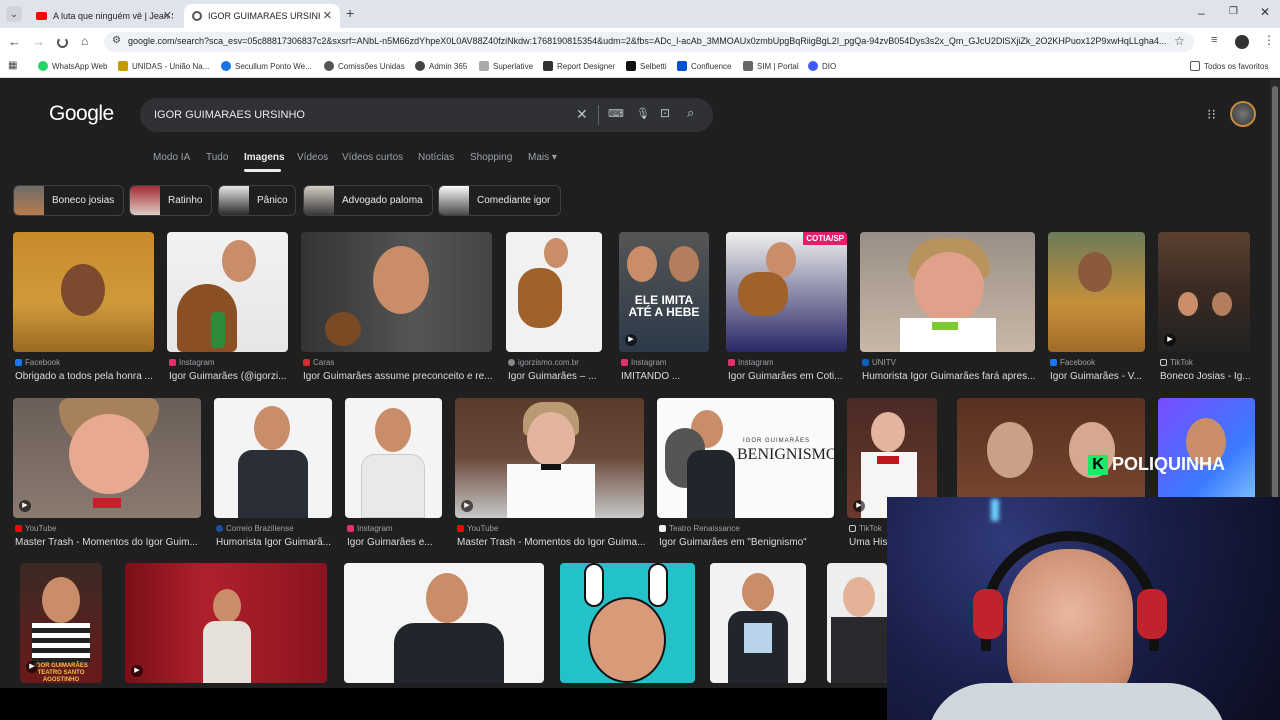  Describe the element at coordinates (690, 113) in the screenshot. I see `search-icon: ⌕` at that location.